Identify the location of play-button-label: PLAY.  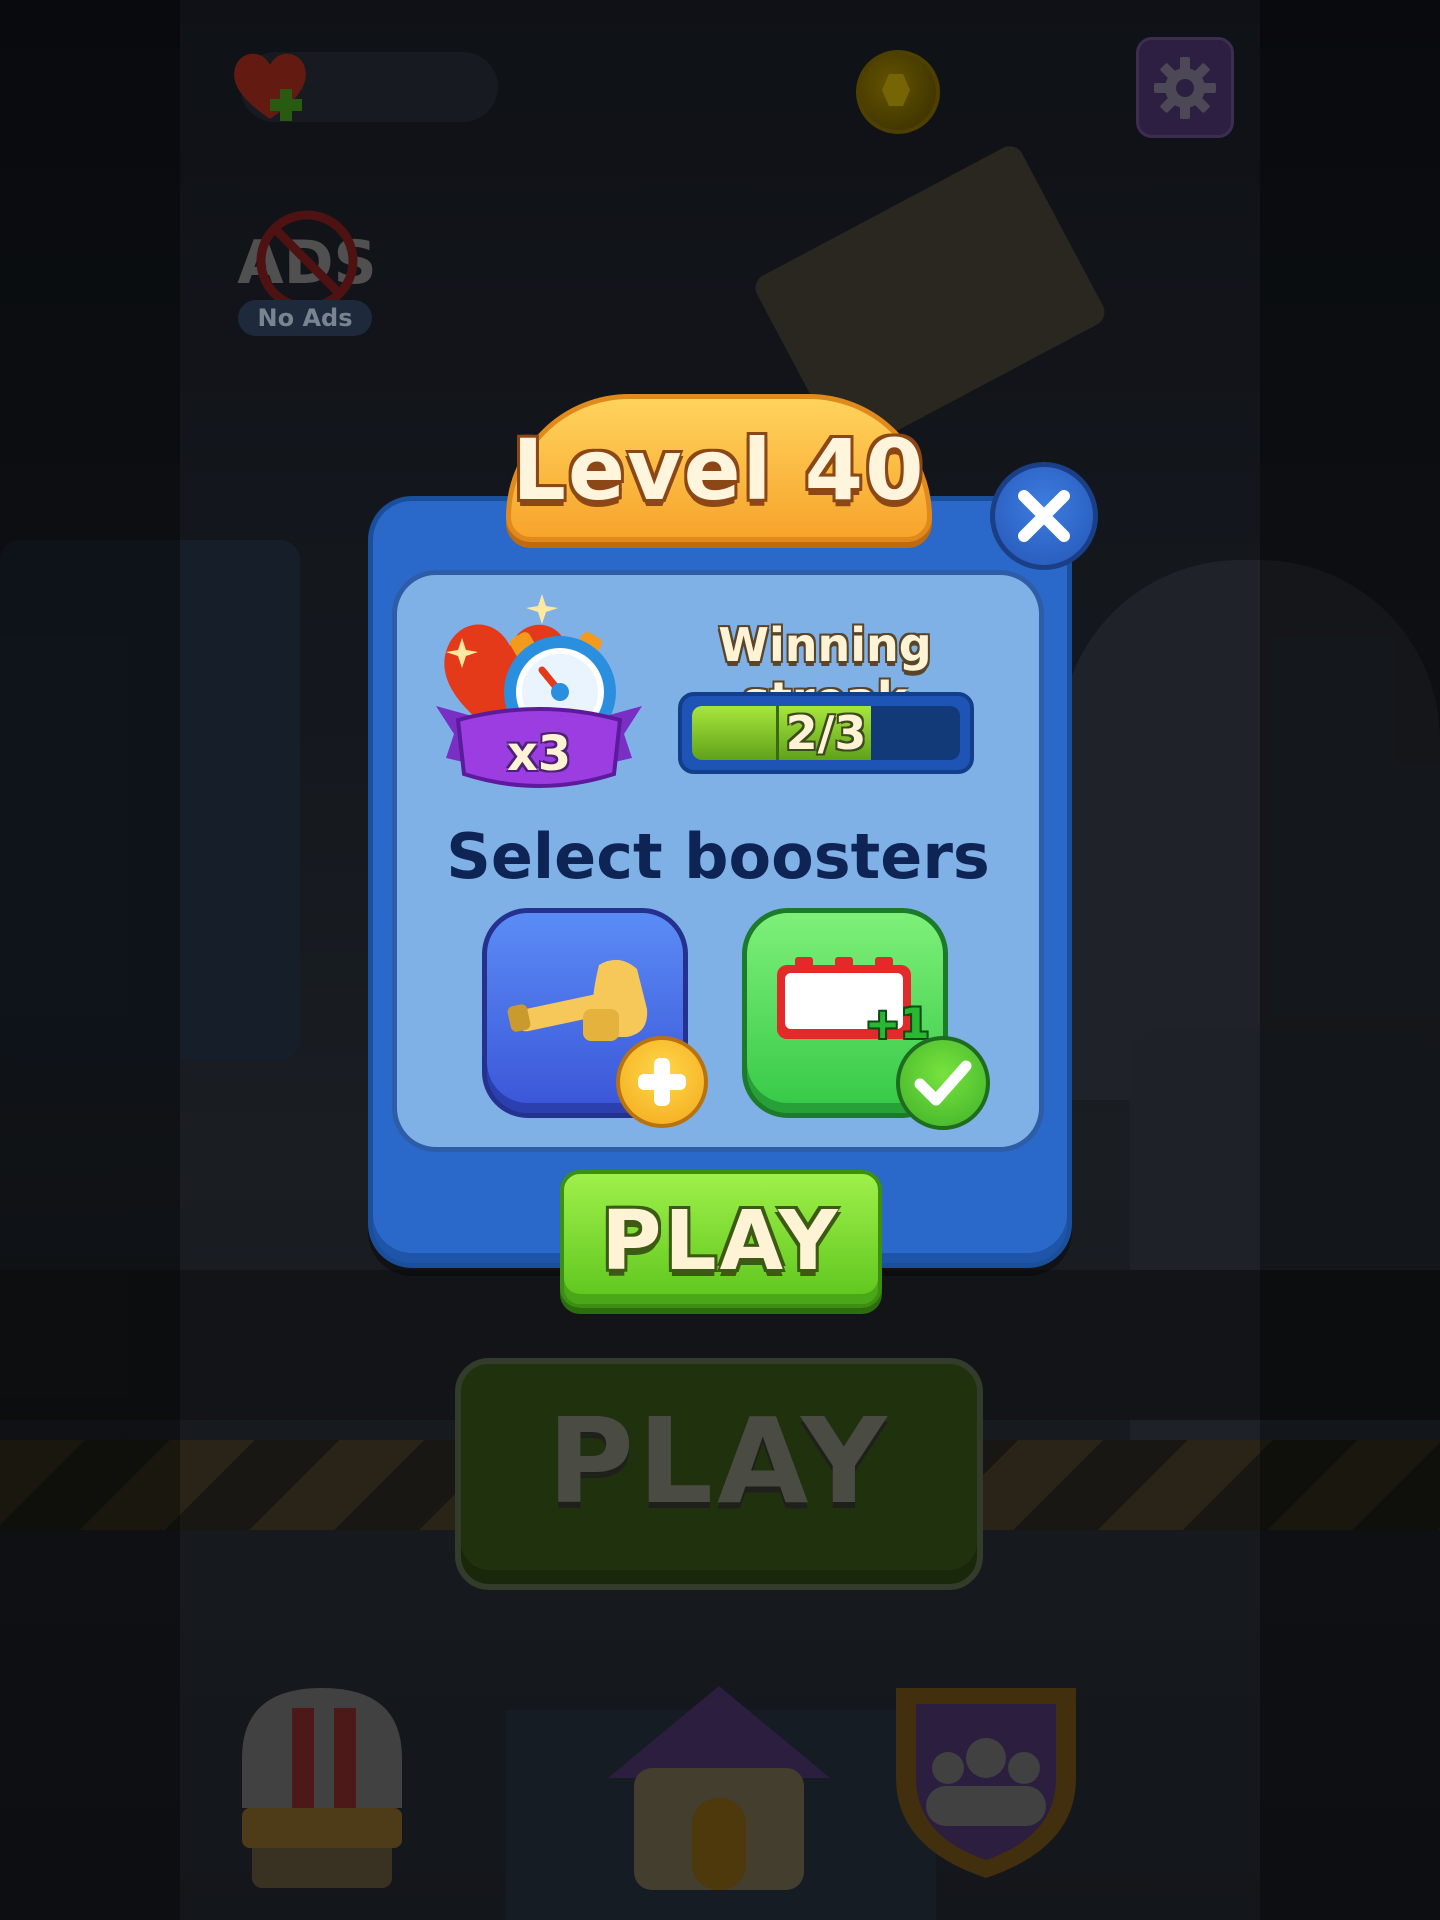
(721, 1241).